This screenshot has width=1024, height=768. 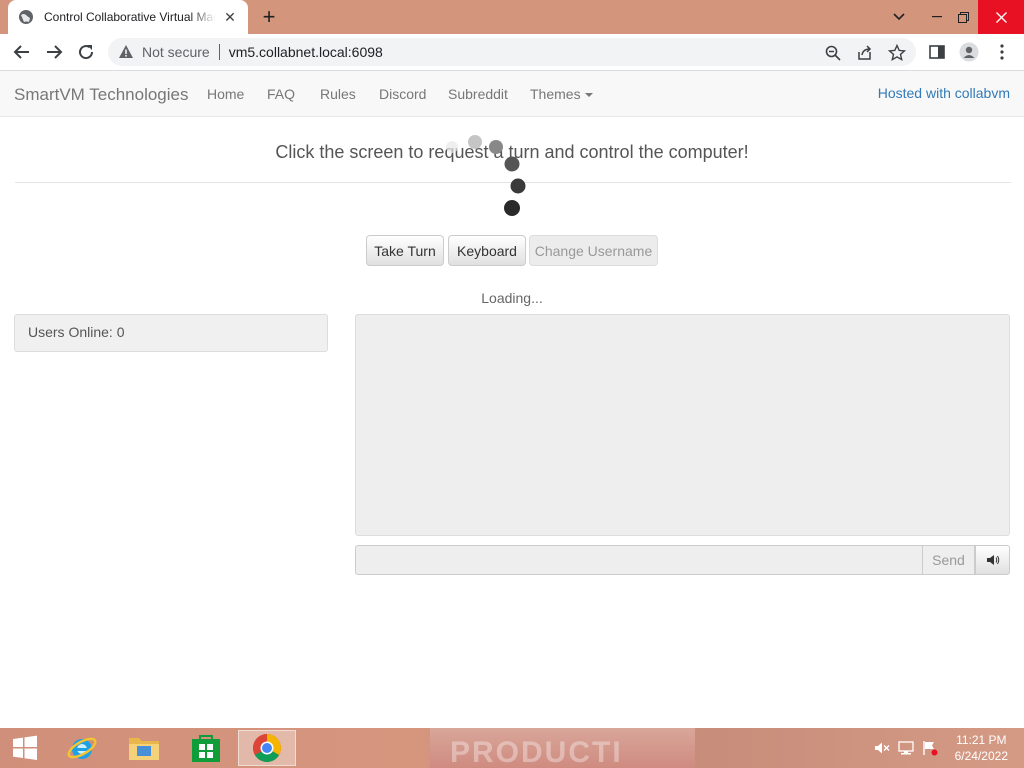 I want to click on window-close-icon, so click(x=1001, y=17).